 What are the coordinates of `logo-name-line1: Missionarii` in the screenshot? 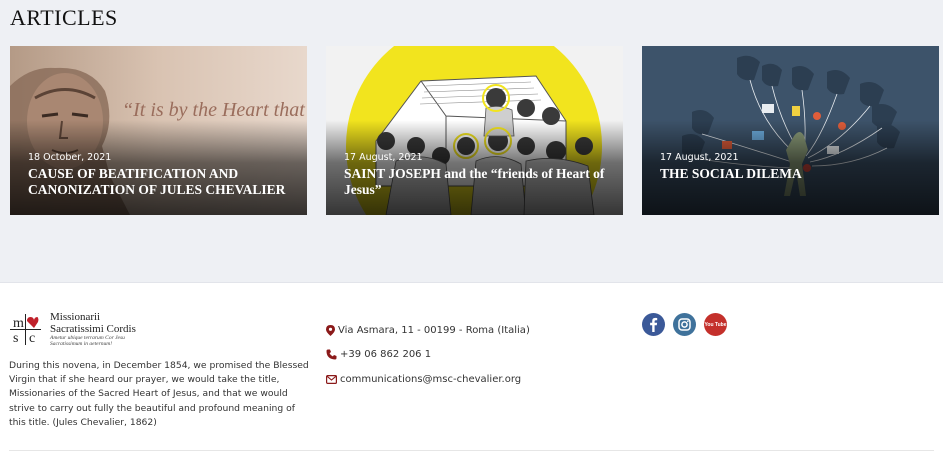 It's located at (75, 317).